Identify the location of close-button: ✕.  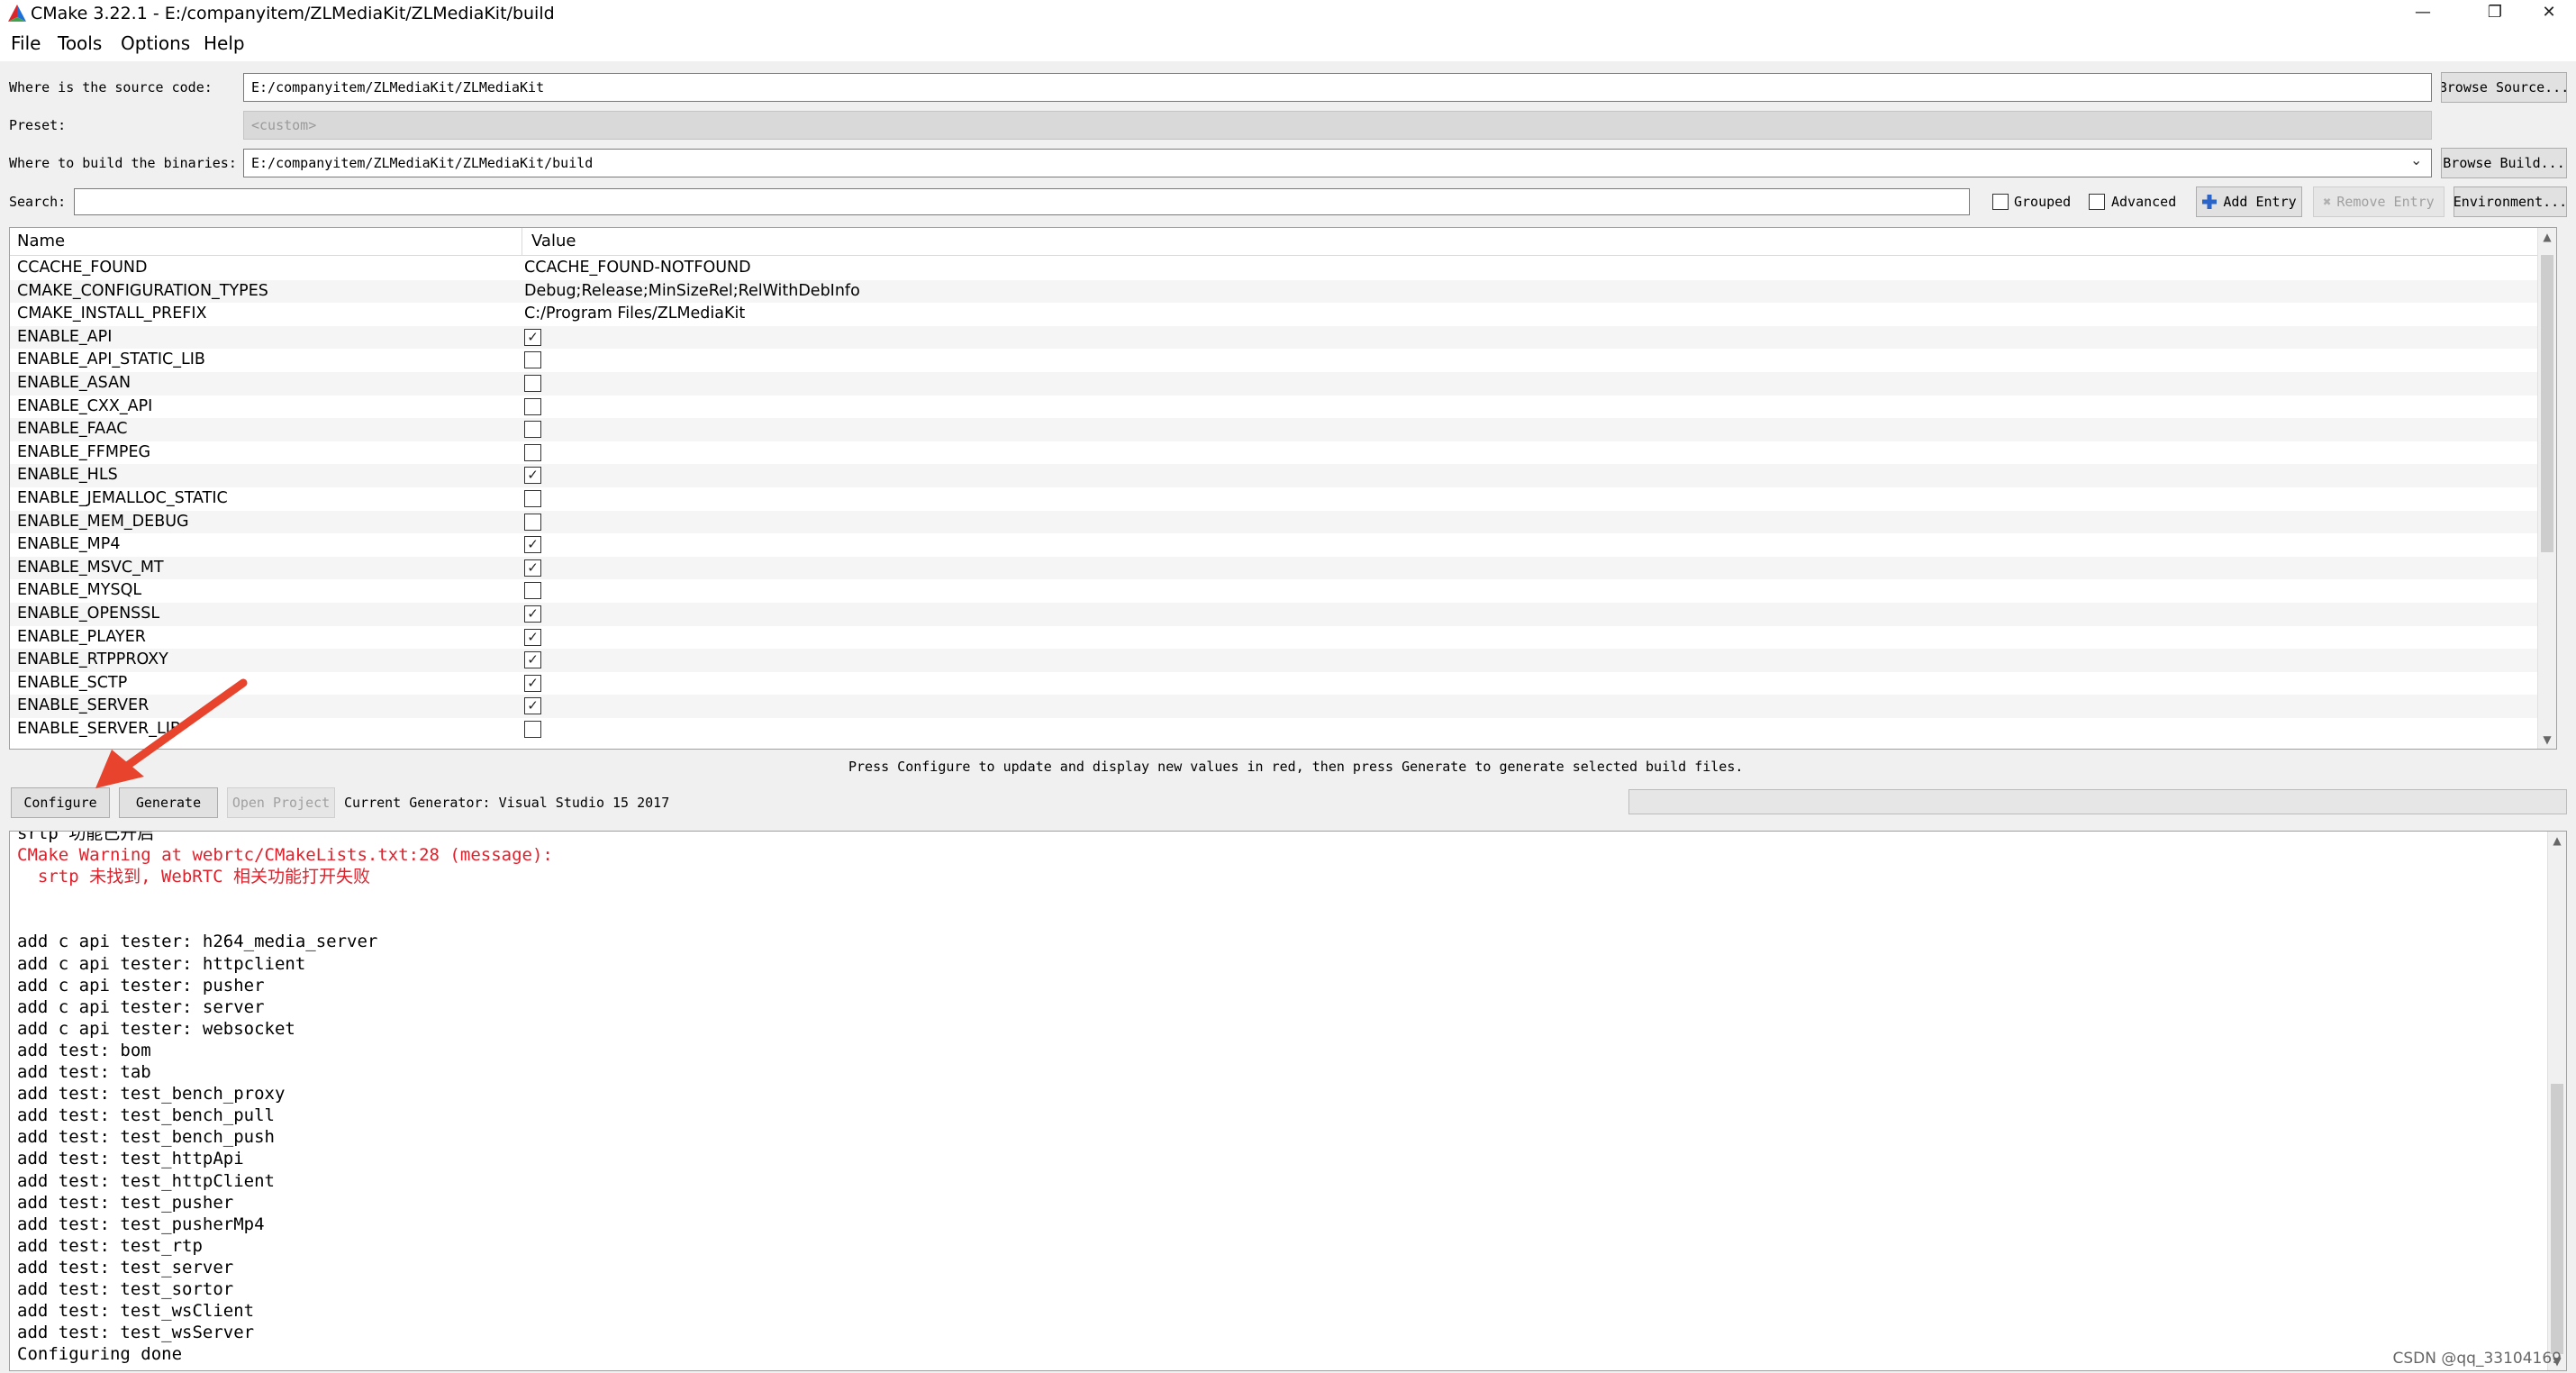
(2549, 13).